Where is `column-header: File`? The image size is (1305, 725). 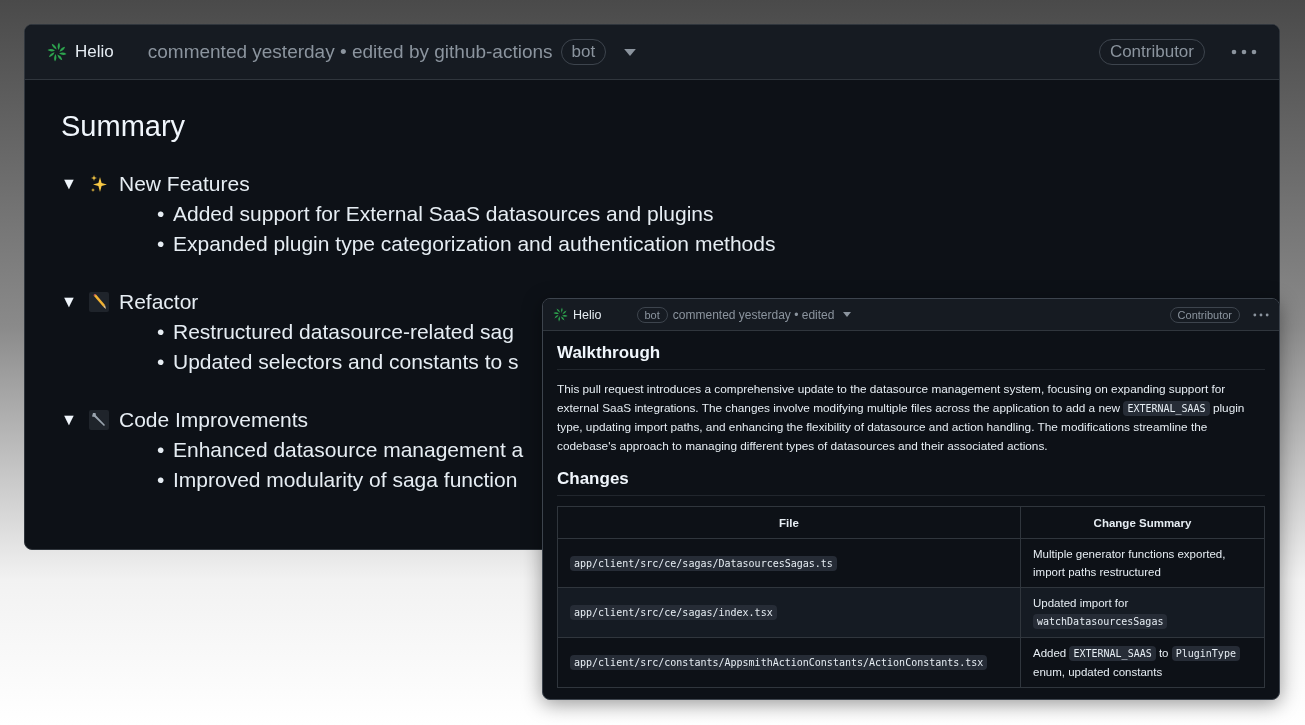
column-header: File is located at coordinates (789, 522).